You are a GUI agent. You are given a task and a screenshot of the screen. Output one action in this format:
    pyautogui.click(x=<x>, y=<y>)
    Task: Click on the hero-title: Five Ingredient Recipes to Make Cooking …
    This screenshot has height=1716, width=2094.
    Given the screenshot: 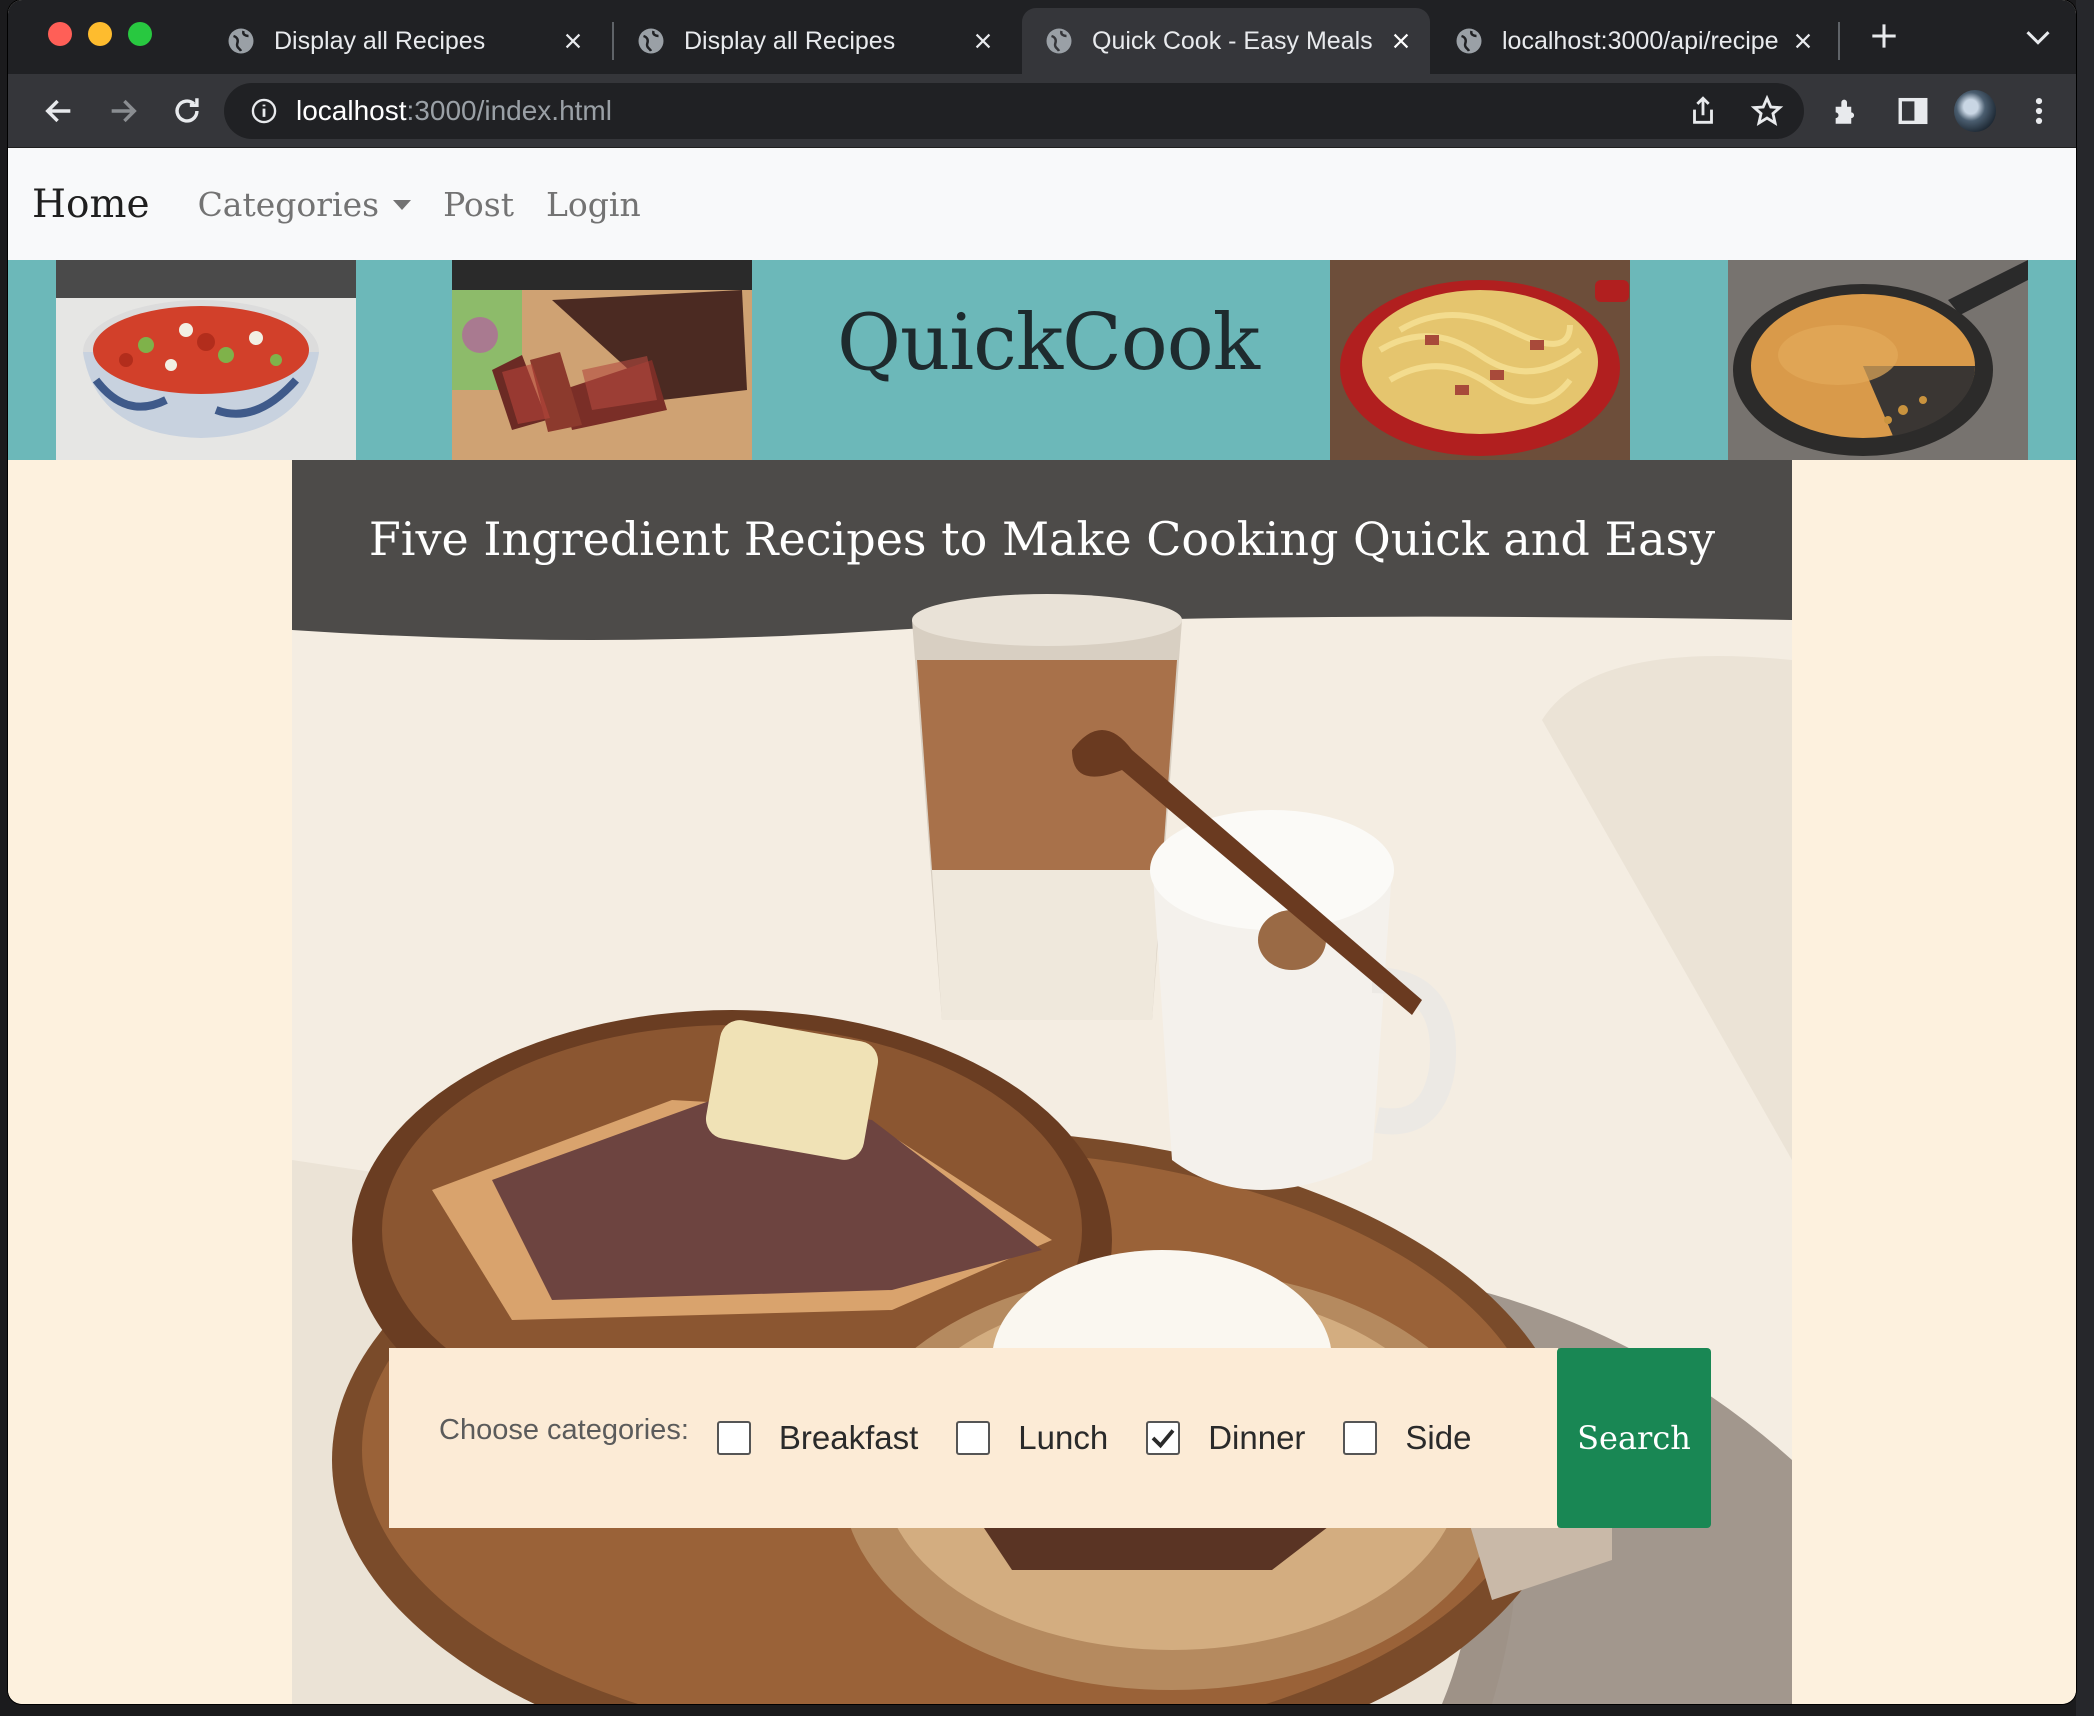 What is the action you would take?
    pyautogui.click(x=1042, y=539)
    